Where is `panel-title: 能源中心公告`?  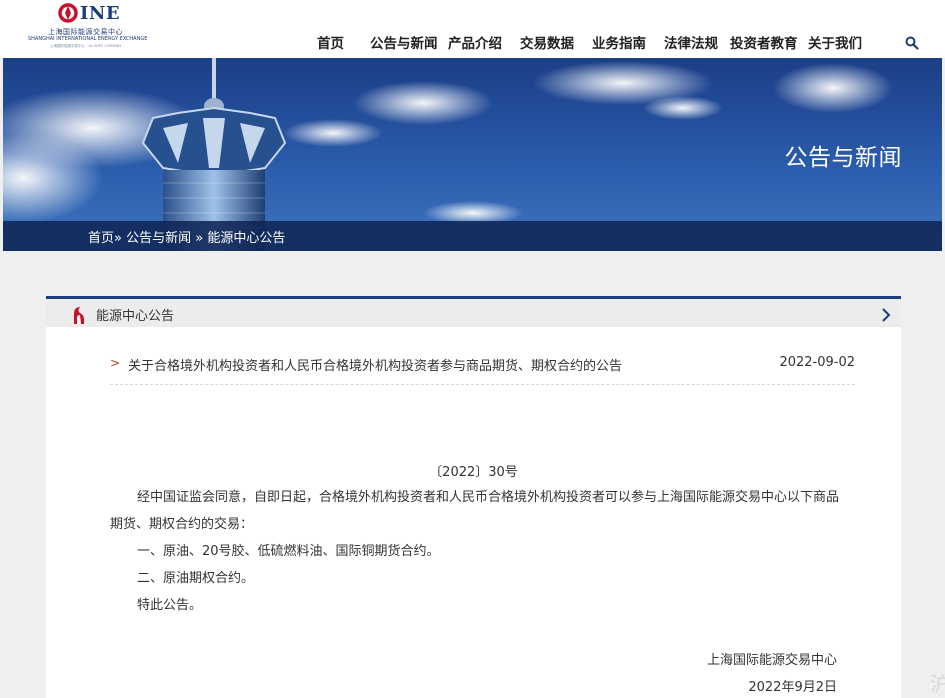
panel-title: 能源中心公告 is located at coordinates (135, 316).